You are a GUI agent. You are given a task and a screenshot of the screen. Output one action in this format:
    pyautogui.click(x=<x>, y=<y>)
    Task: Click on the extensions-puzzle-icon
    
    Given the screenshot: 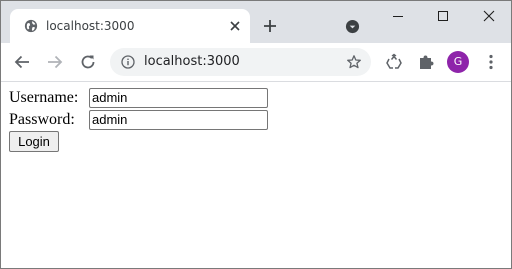 What is the action you would take?
    pyautogui.click(x=426, y=62)
    